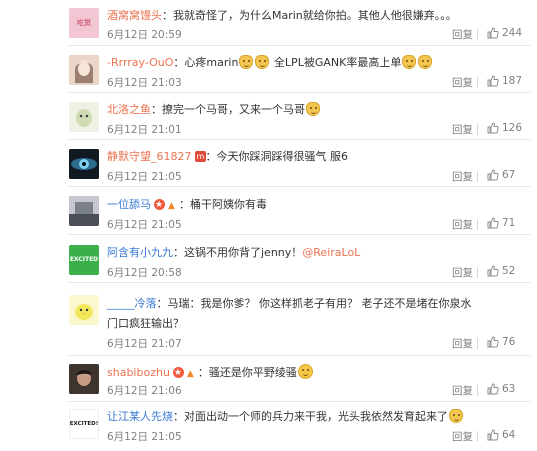  Describe the element at coordinates (144, 344) in the screenshot. I see `comment-time: 6月12日 21:07` at that location.